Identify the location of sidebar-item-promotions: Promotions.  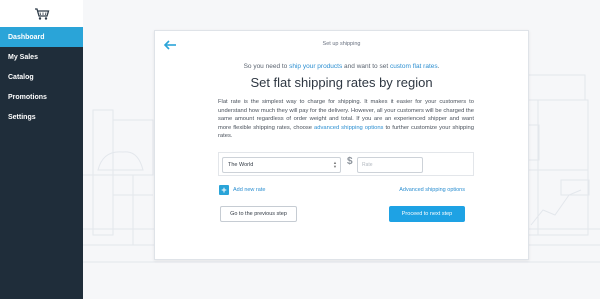
(41, 97).